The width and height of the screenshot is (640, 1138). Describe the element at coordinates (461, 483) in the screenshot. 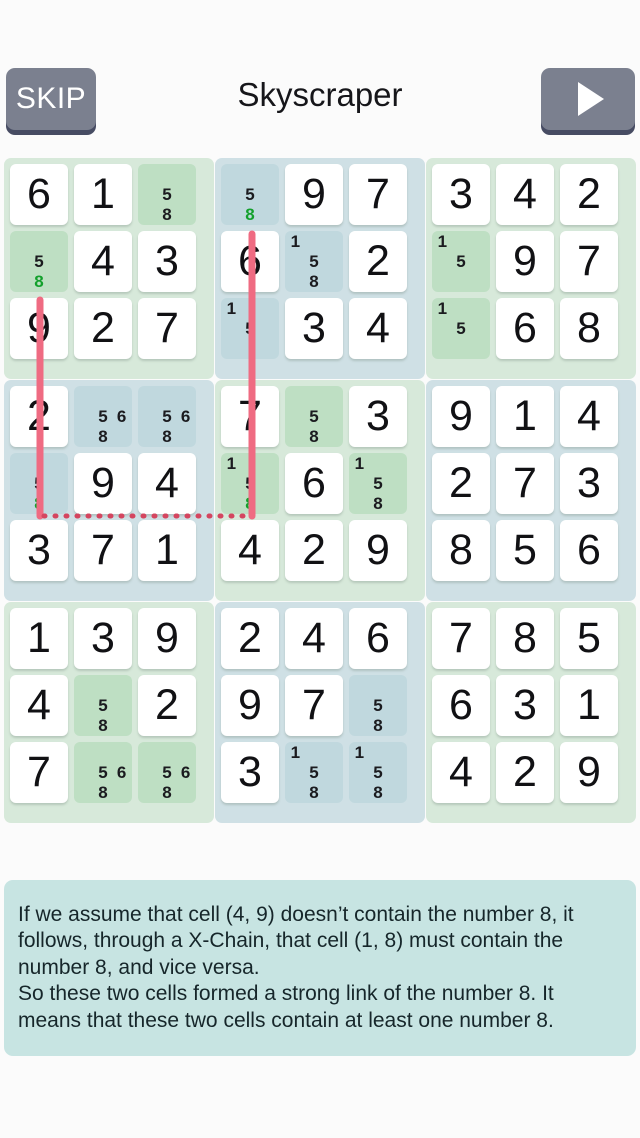

I see `sudoku-cell-r5c7: 2` at that location.